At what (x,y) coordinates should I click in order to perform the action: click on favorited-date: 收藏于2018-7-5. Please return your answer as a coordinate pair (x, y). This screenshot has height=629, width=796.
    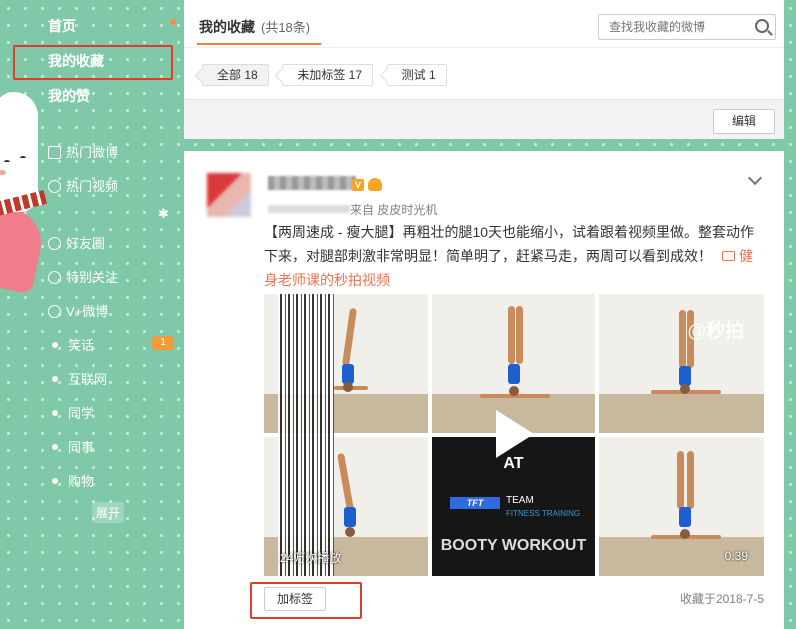
    Looking at the image, I should click on (721, 599).